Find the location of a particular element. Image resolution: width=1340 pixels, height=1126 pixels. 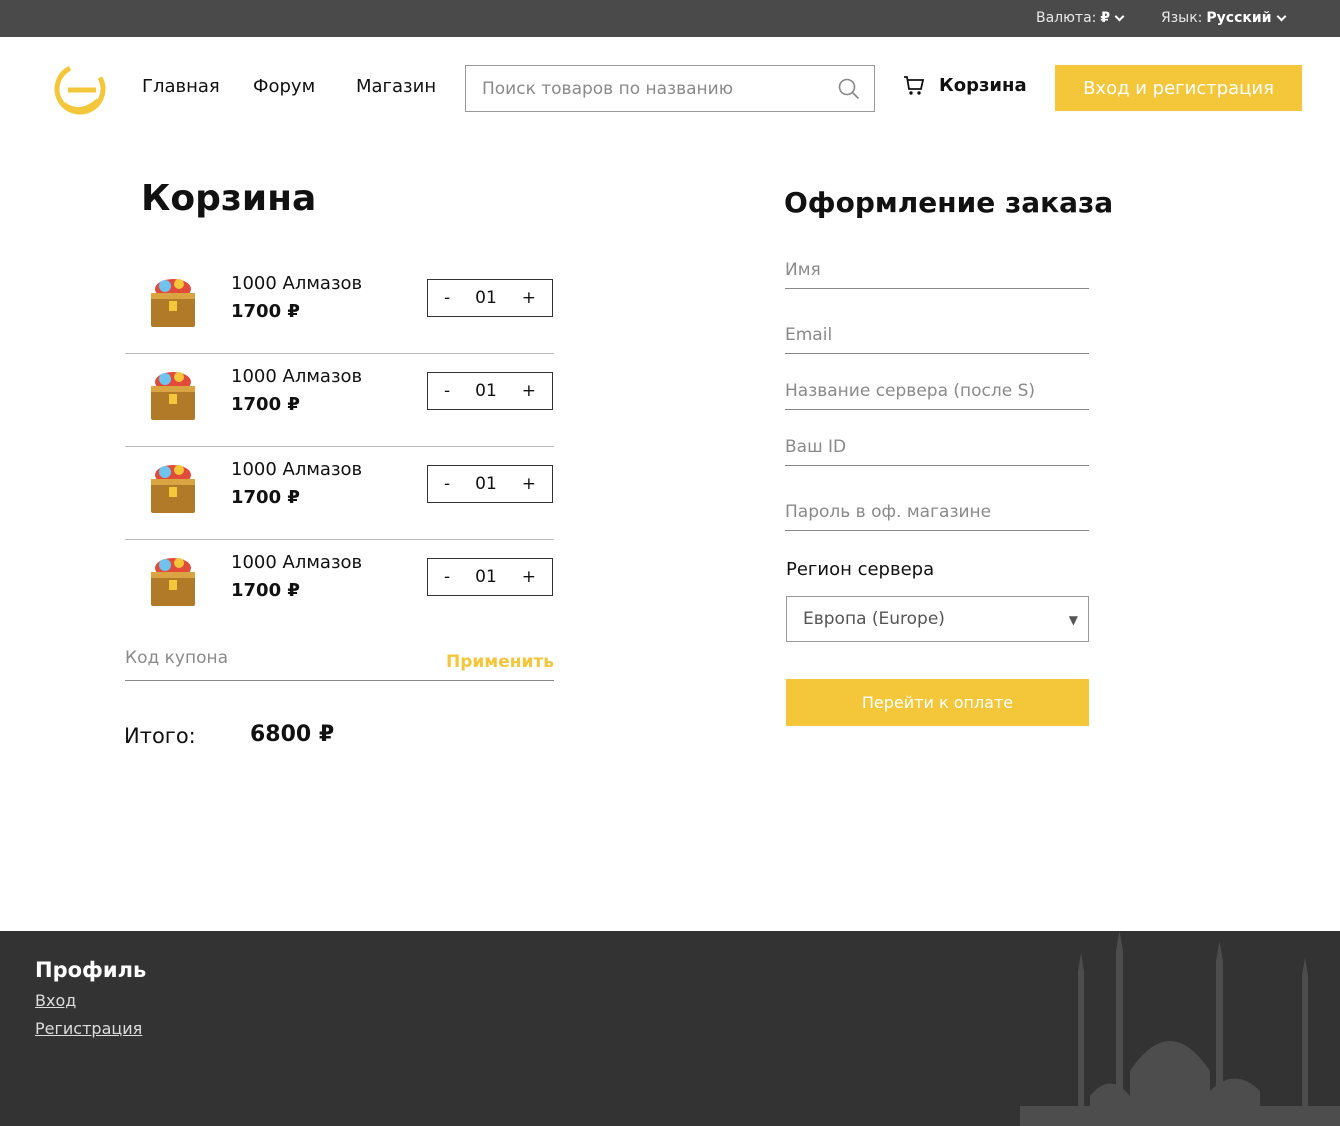

search-box is located at coordinates (670, 88).